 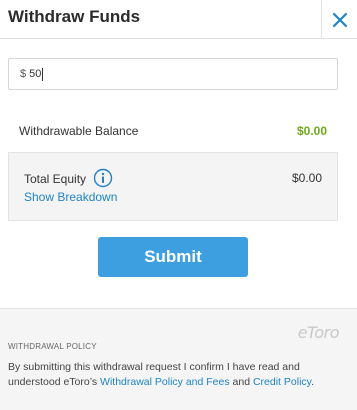 What do you see at coordinates (173, 131) in the screenshot?
I see `withdrawable-balance-row: Withdrawable Balance $0.00` at bounding box center [173, 131].